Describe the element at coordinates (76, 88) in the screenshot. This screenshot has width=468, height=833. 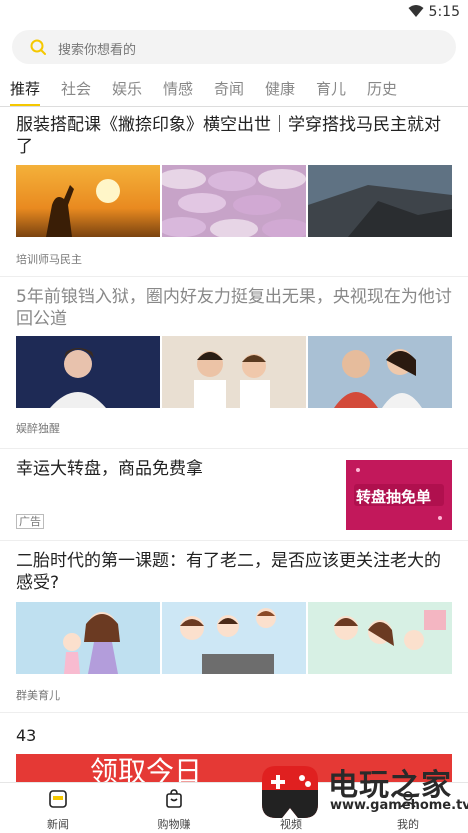
I see `tab-society: 社会` at that location.